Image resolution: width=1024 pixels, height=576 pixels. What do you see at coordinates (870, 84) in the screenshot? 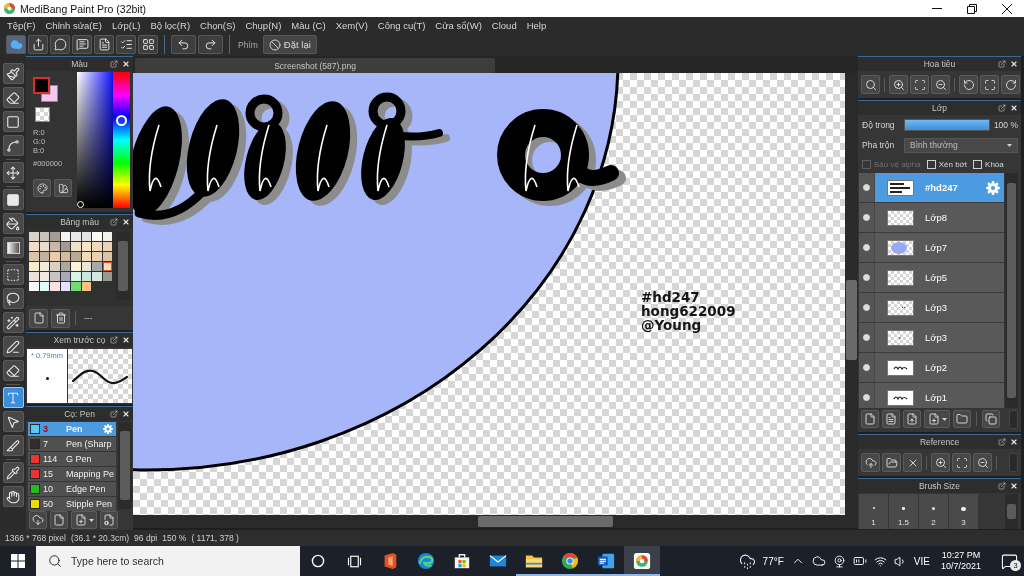
I see `actual-size-button` at bounding box center [870, 84].